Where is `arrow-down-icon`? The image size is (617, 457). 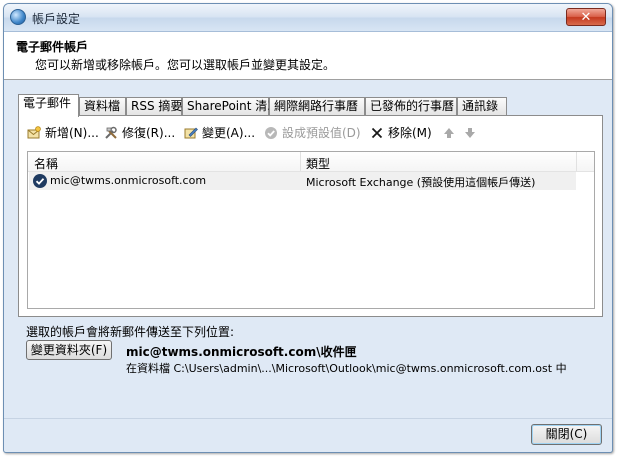
arrow-down-icon is located at coordinates (470, 133).